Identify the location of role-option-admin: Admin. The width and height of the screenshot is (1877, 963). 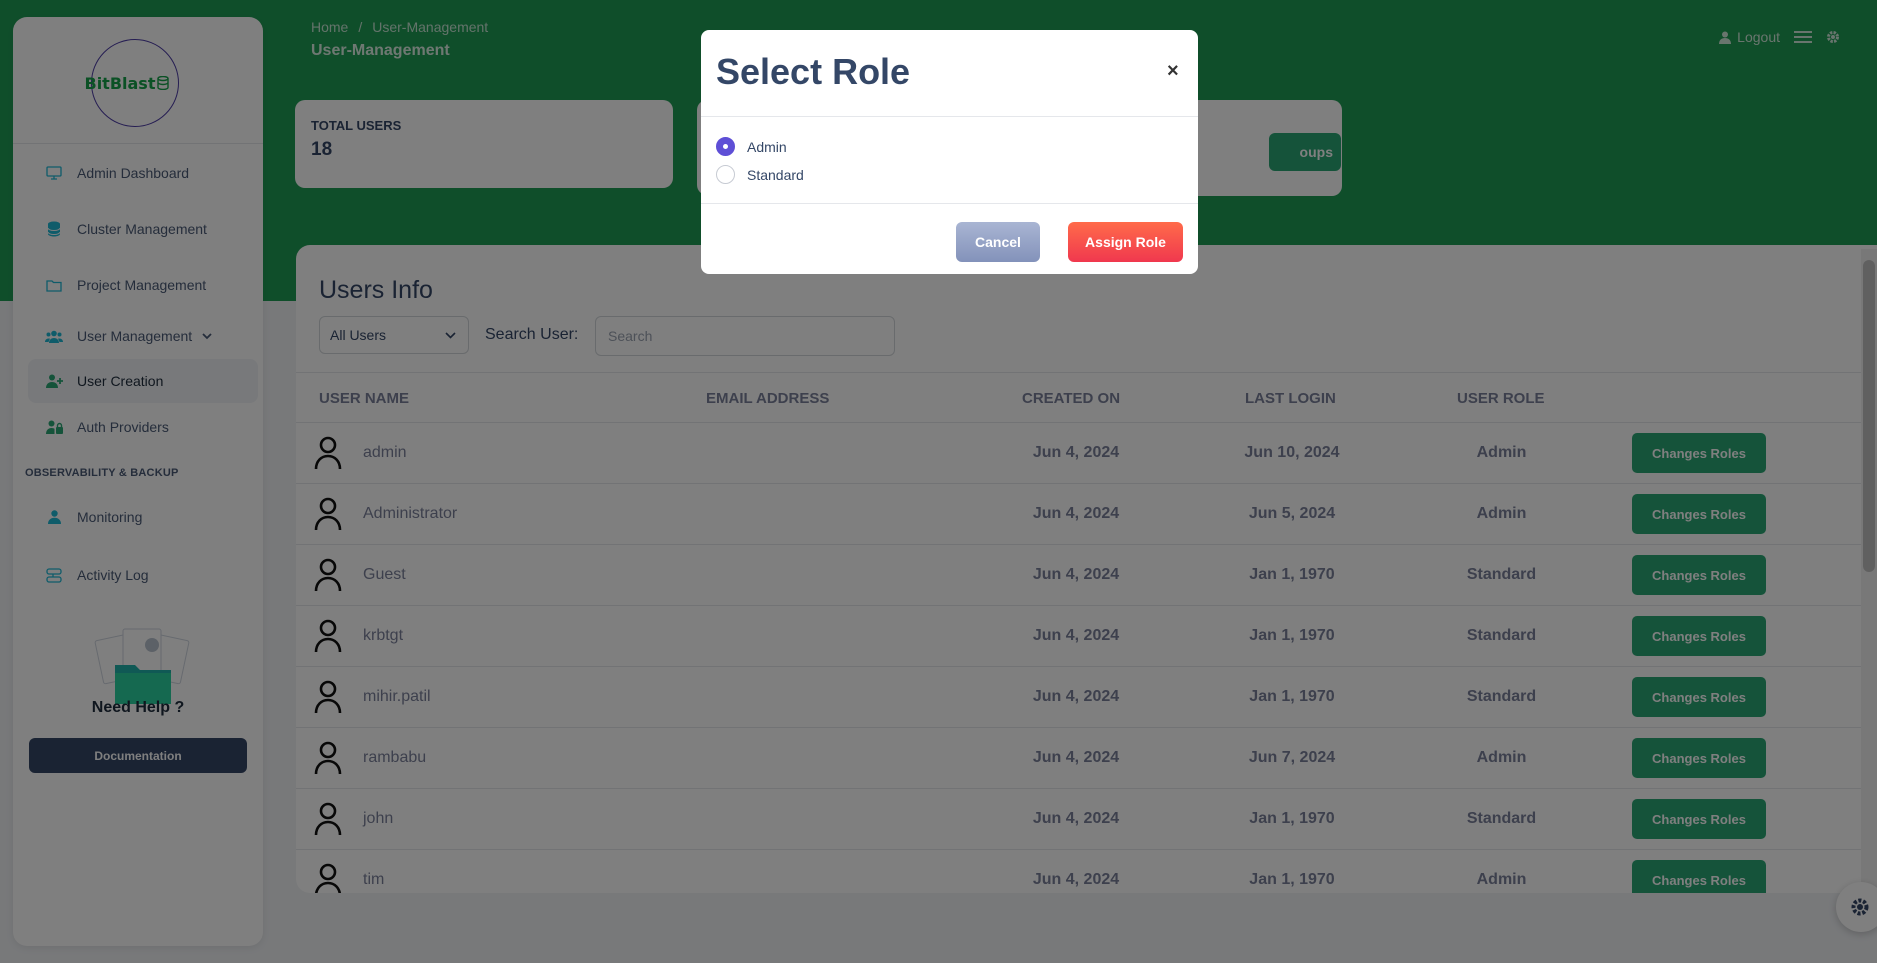
(751, 146).